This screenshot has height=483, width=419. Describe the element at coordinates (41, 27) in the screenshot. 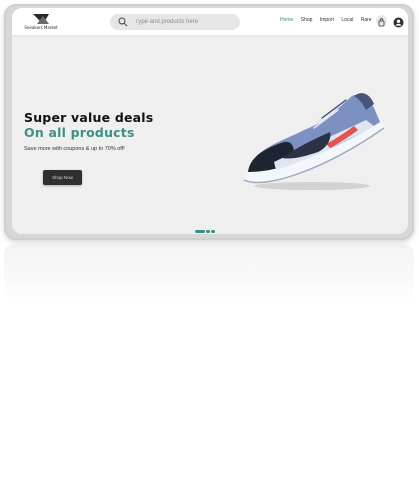

I see `brand-name: Sneakers Market` at that location.